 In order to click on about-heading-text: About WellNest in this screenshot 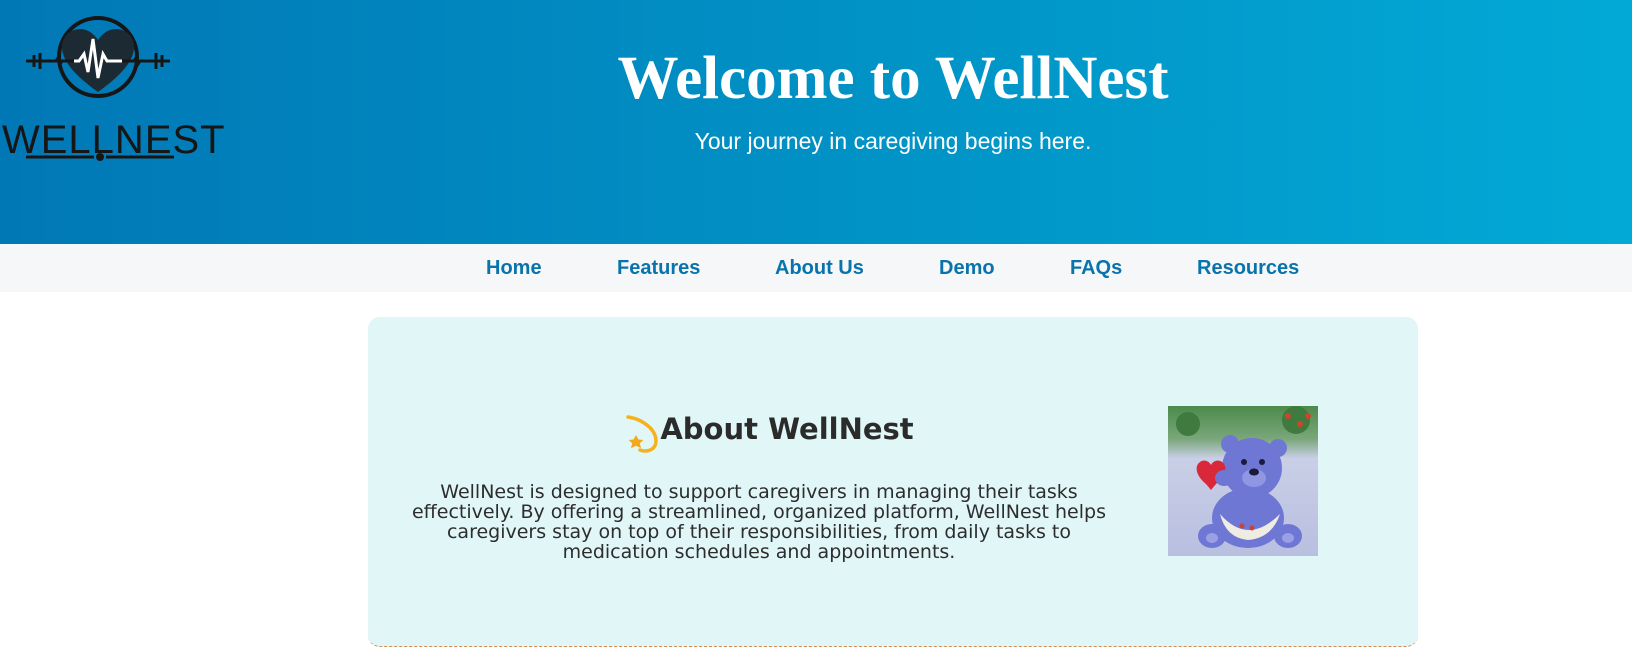, I will do `click(787, 429)`.